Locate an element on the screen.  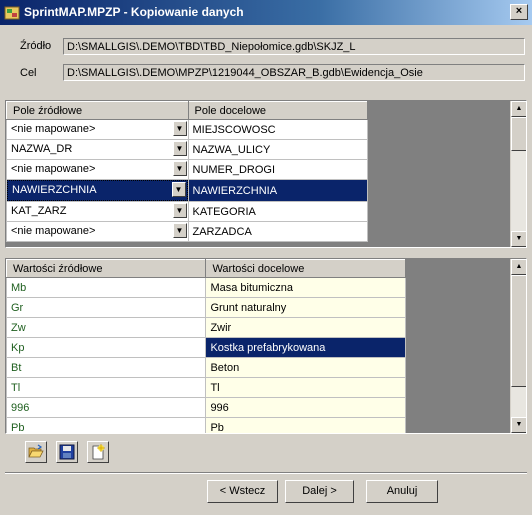
field-row: <nie mapowane> ▼ ZARZADCA is located at coordinates (187, 231).